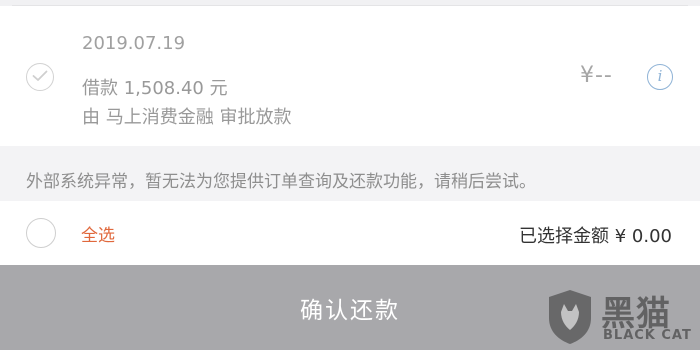 This screenshot has height=350, width=700. I want to click on info-icon: i, so click(660, 77).